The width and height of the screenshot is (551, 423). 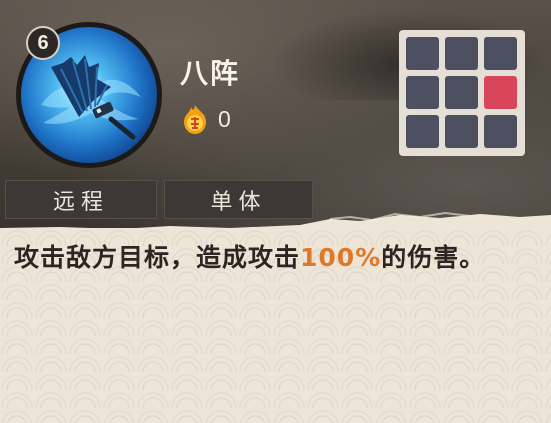 What do you see at coordinates (195, 119) in the screenshot?
I see `fire-orb-icon` at bounding box center [195, 119].